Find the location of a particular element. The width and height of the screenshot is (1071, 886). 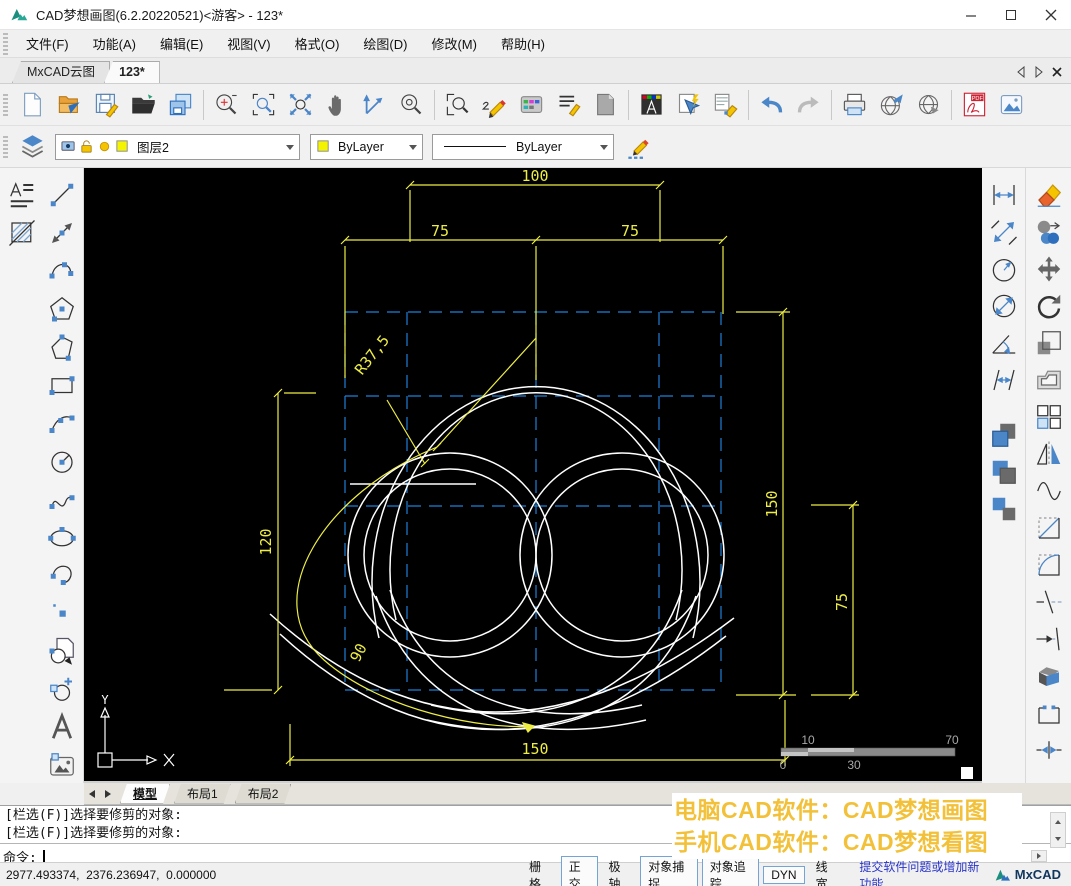

layout-next-icon is located at coordinates (108, 794).